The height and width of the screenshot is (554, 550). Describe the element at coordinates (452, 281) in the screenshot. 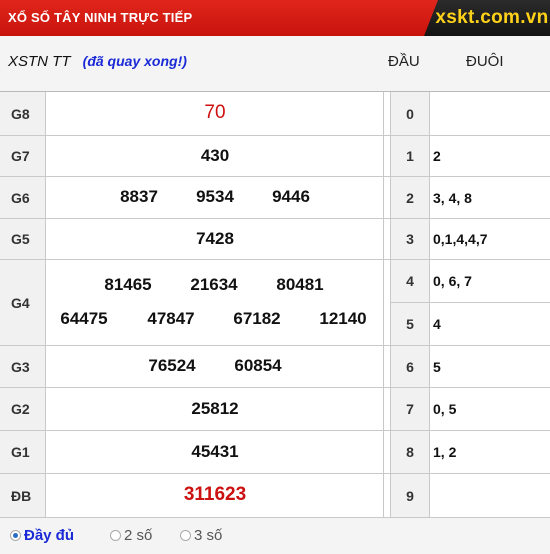

I see `loto-duoi: 0, 6, 7` at that location.